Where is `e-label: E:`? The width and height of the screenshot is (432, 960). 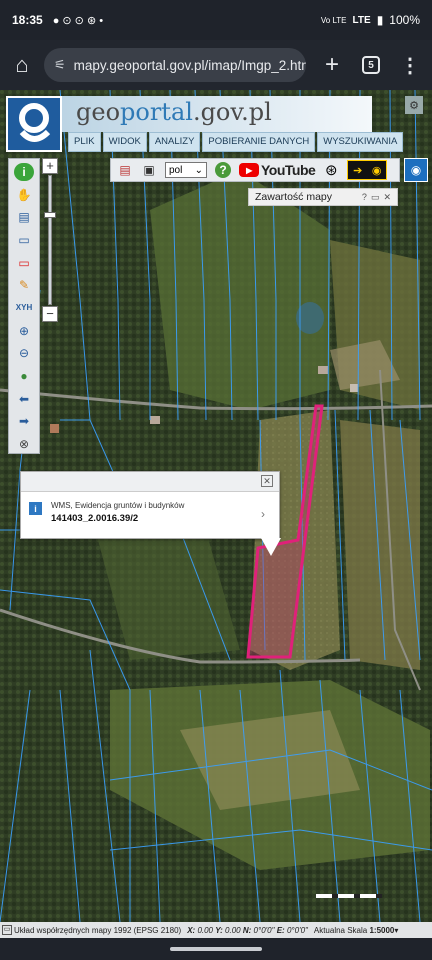 e-label: E: is located at coordinates (280, 930).